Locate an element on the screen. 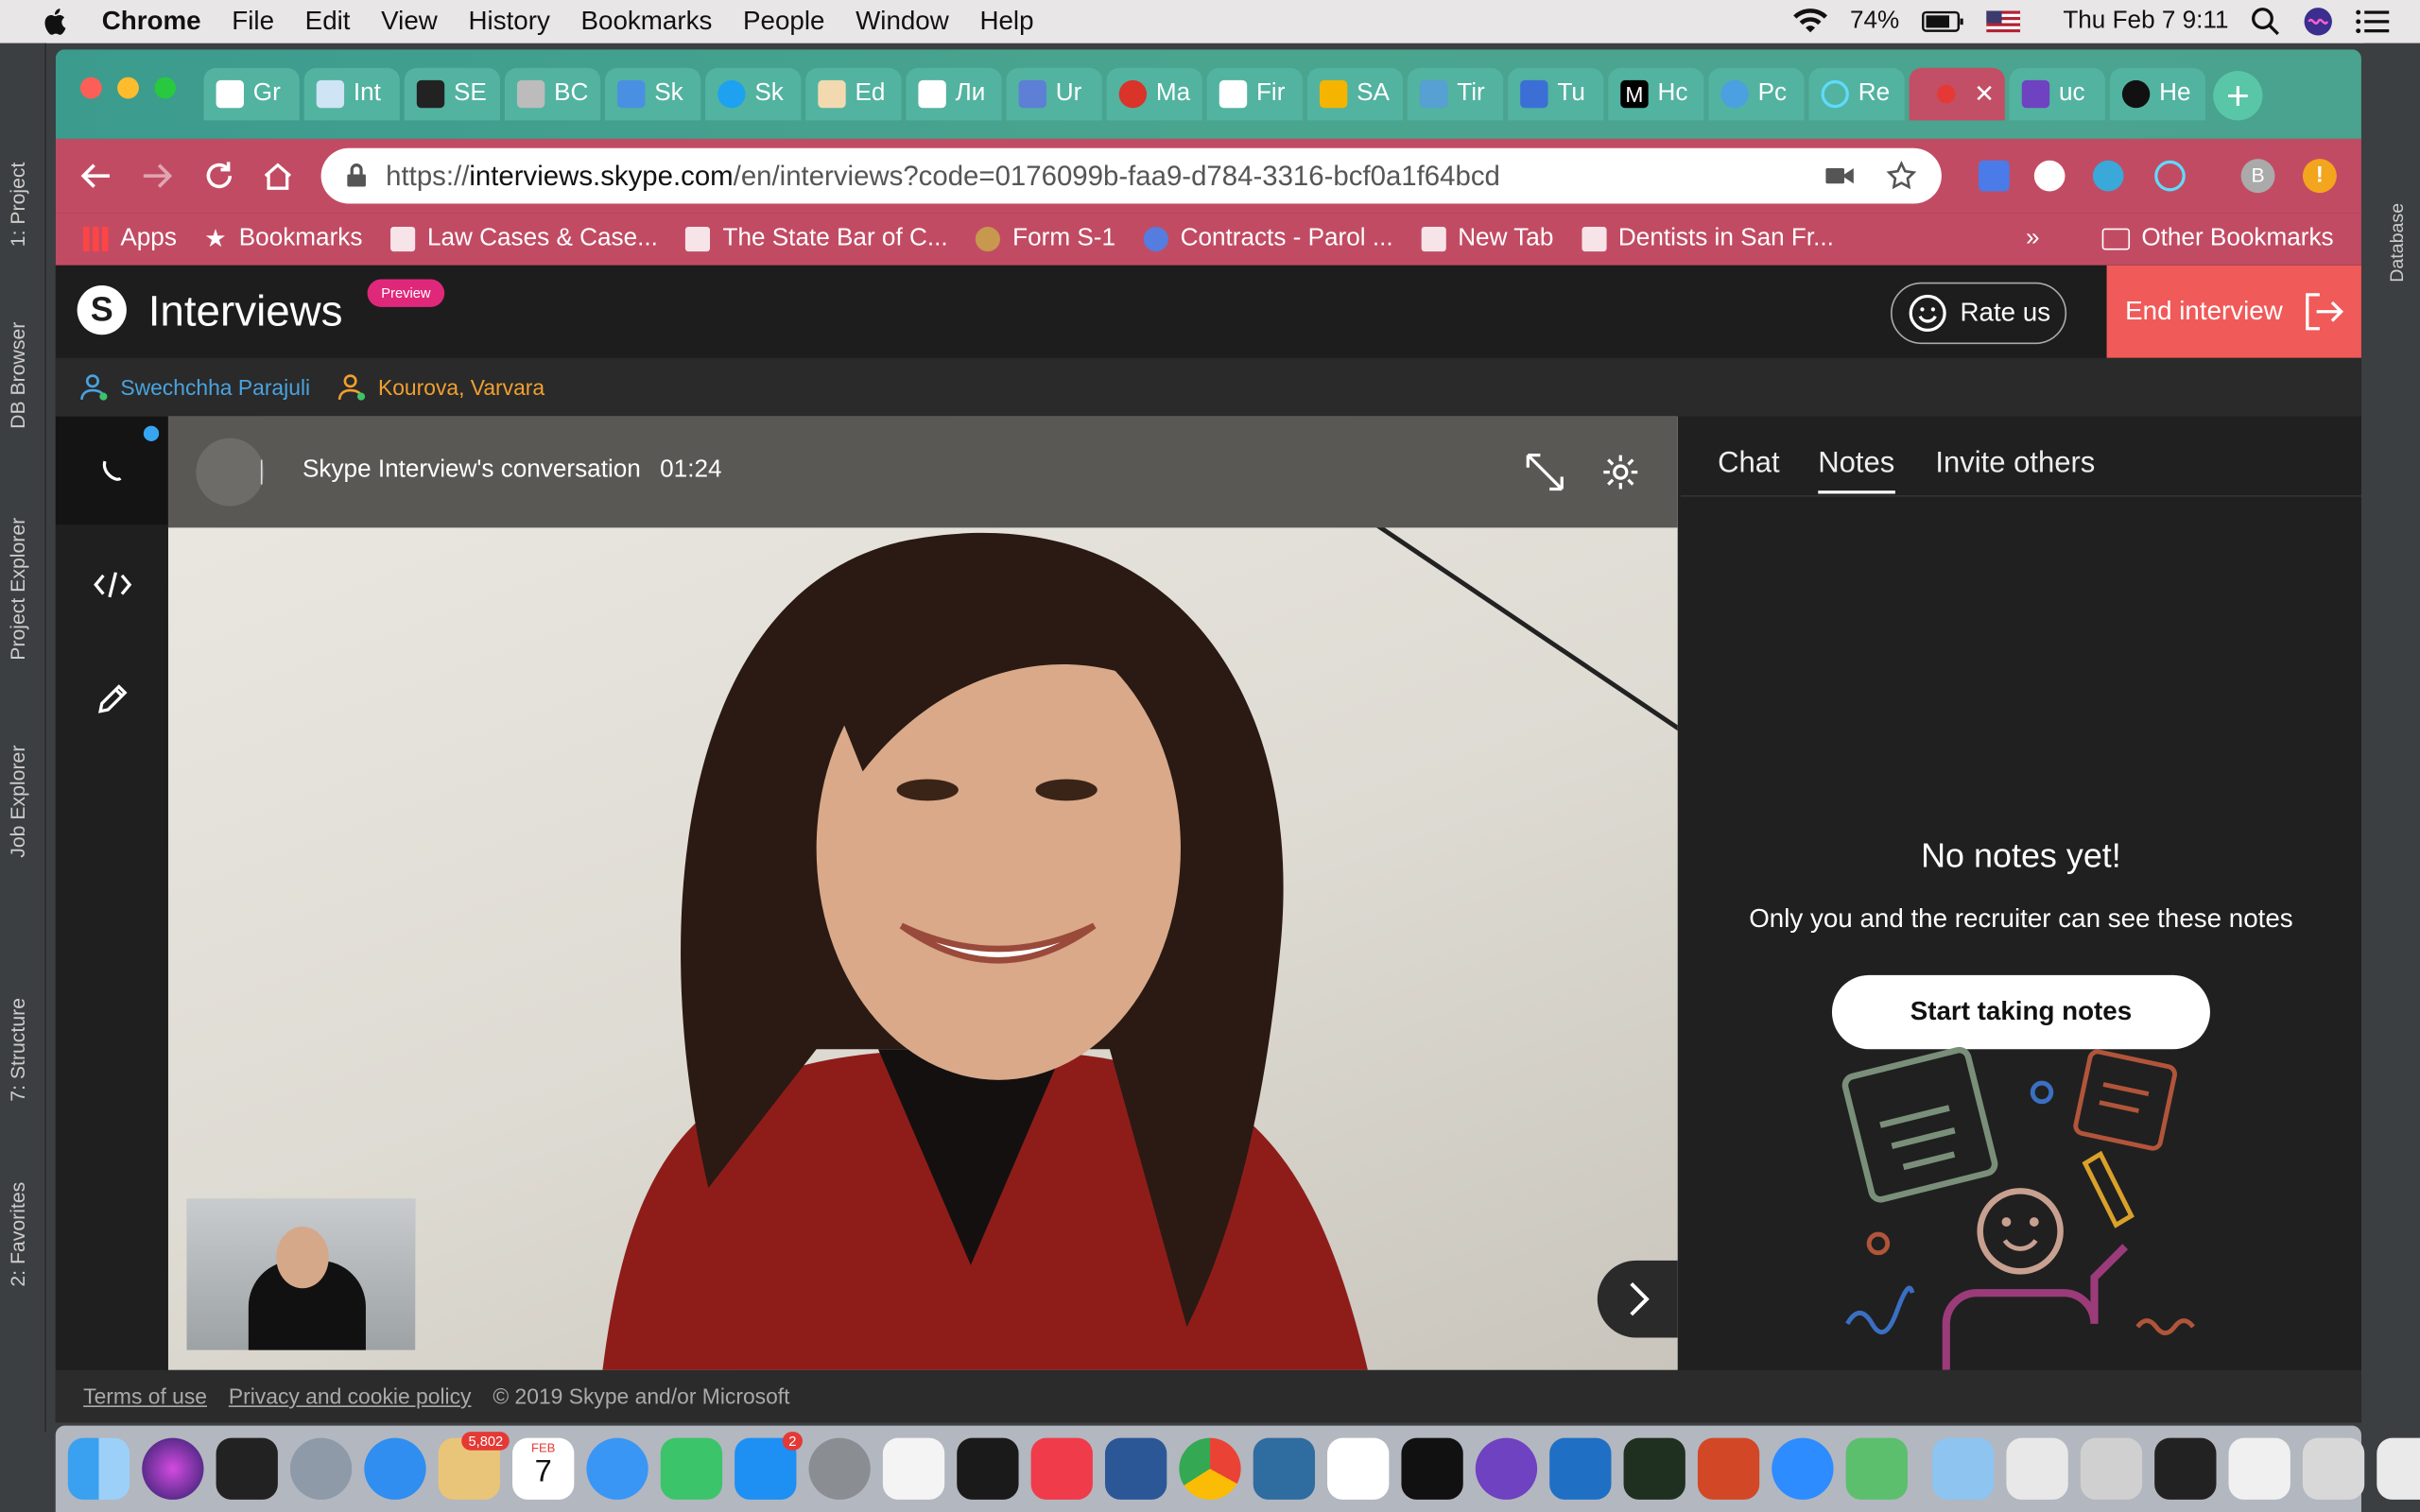  browser-tab: BC is located at coordinates (552, 94).